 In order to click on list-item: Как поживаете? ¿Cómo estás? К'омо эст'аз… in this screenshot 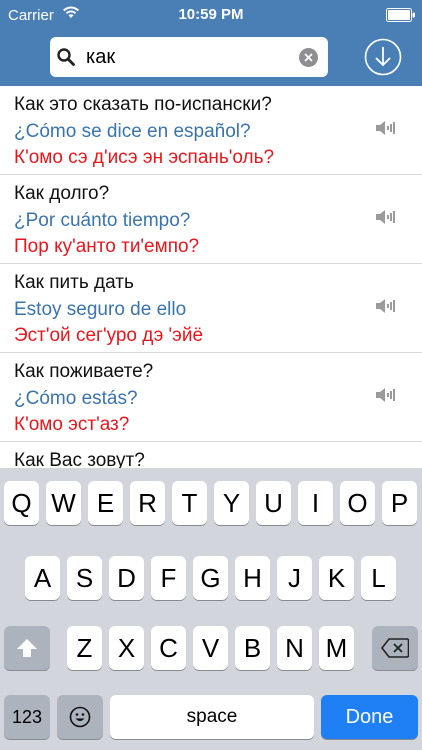, I will do `click(211, 397)`.